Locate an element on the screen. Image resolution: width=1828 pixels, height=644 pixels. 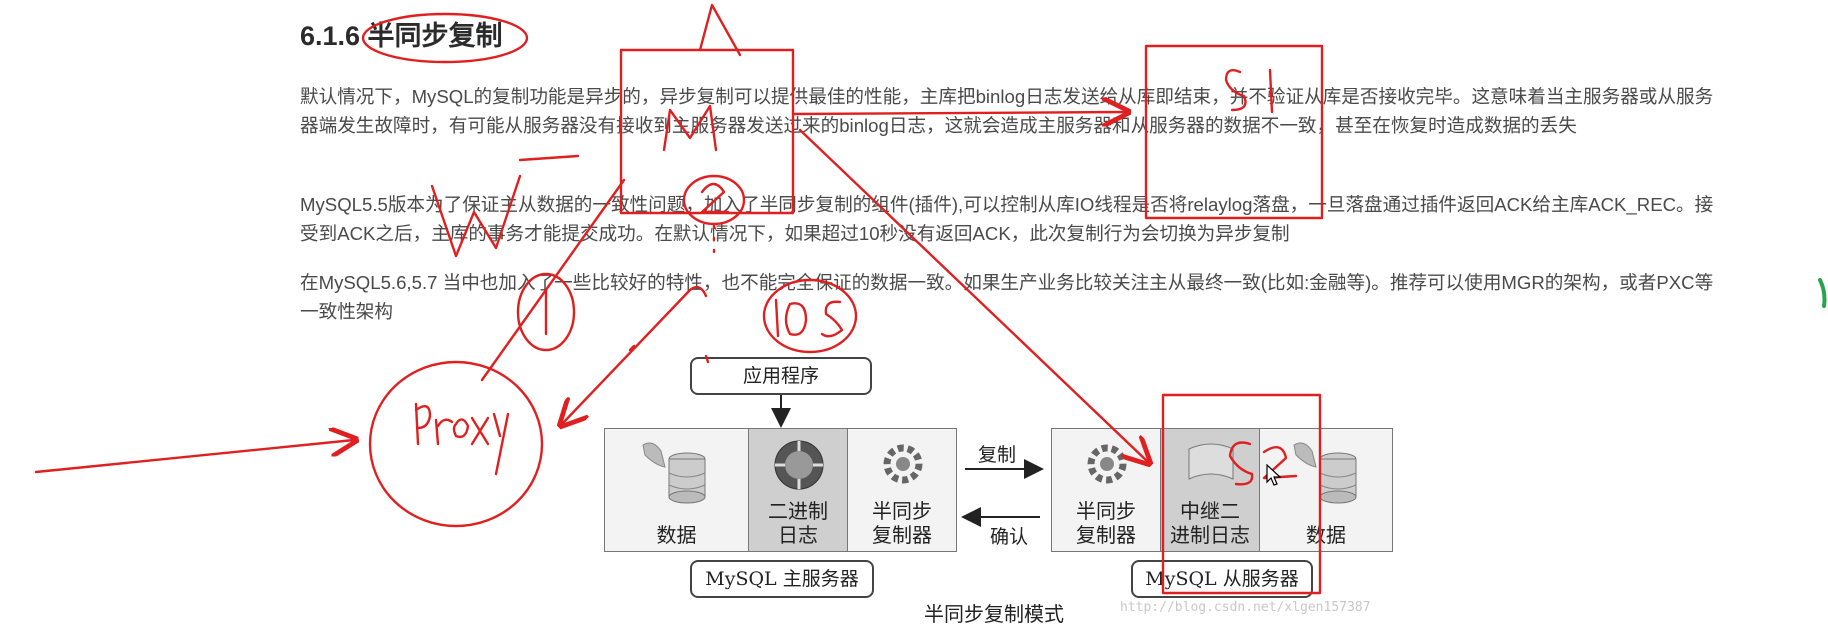
section-heading: 6.1.6 半同步复制 is located at coordinates (401, 36).